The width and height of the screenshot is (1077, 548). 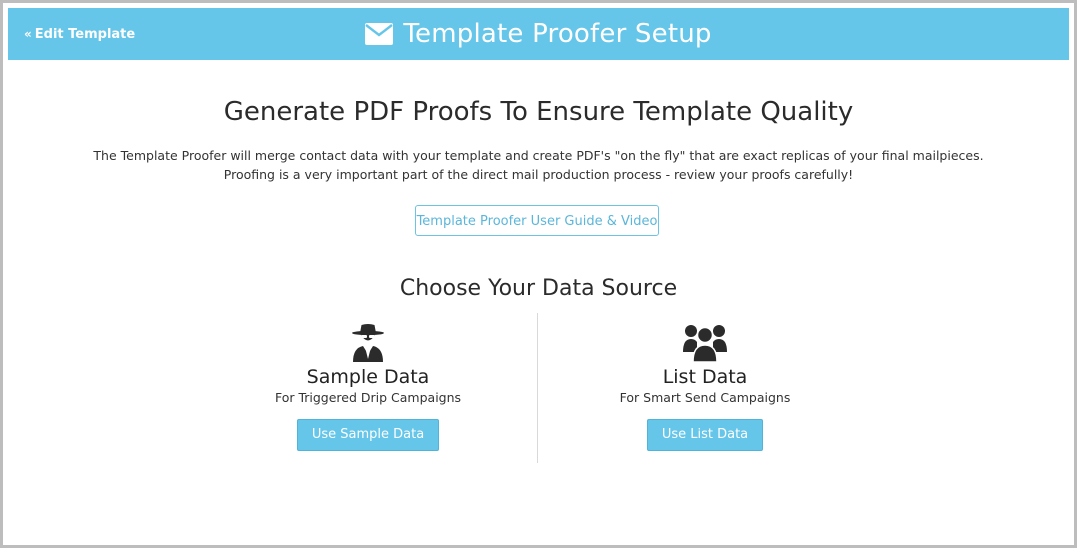 What do you see at coordinates (538, 288) in the screenshot?
I see `choose-data-source-heading: Choose Your Data Source` at bounding box center [538, 288].